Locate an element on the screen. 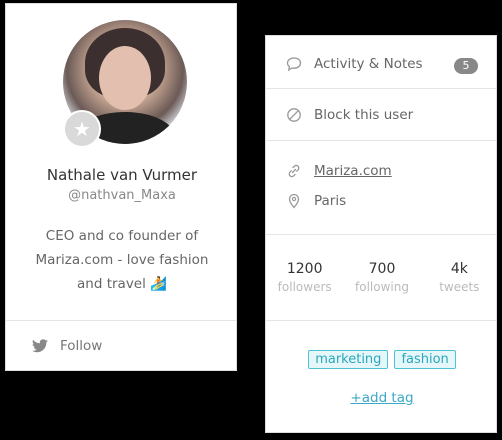 This screenshot has width=502, height=440. speech-bubble-icon is located at coordinates (294, 64).